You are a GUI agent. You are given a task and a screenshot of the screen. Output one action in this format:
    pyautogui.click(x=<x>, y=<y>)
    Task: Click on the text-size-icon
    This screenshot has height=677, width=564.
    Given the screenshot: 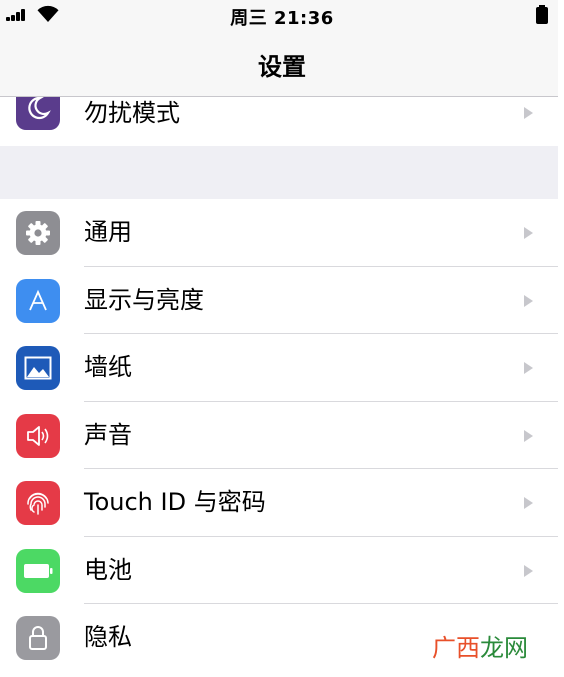 What is the action you would take?
    pyautogui.click(x=38, y=300)
    